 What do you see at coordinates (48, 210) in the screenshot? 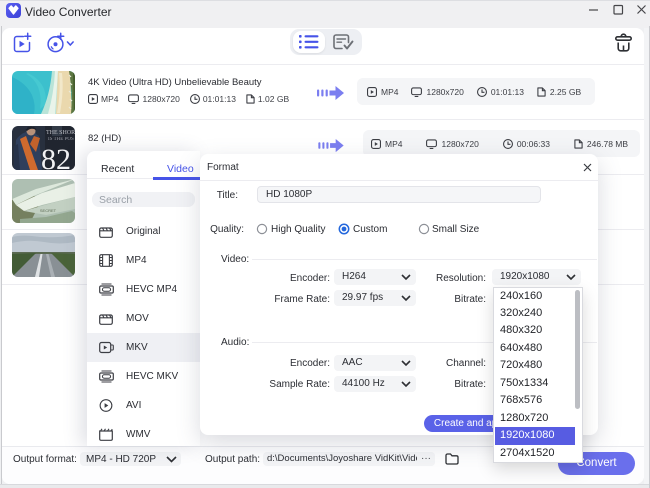
I see `svg-text: SECRET` at bounding box center [48, 210].